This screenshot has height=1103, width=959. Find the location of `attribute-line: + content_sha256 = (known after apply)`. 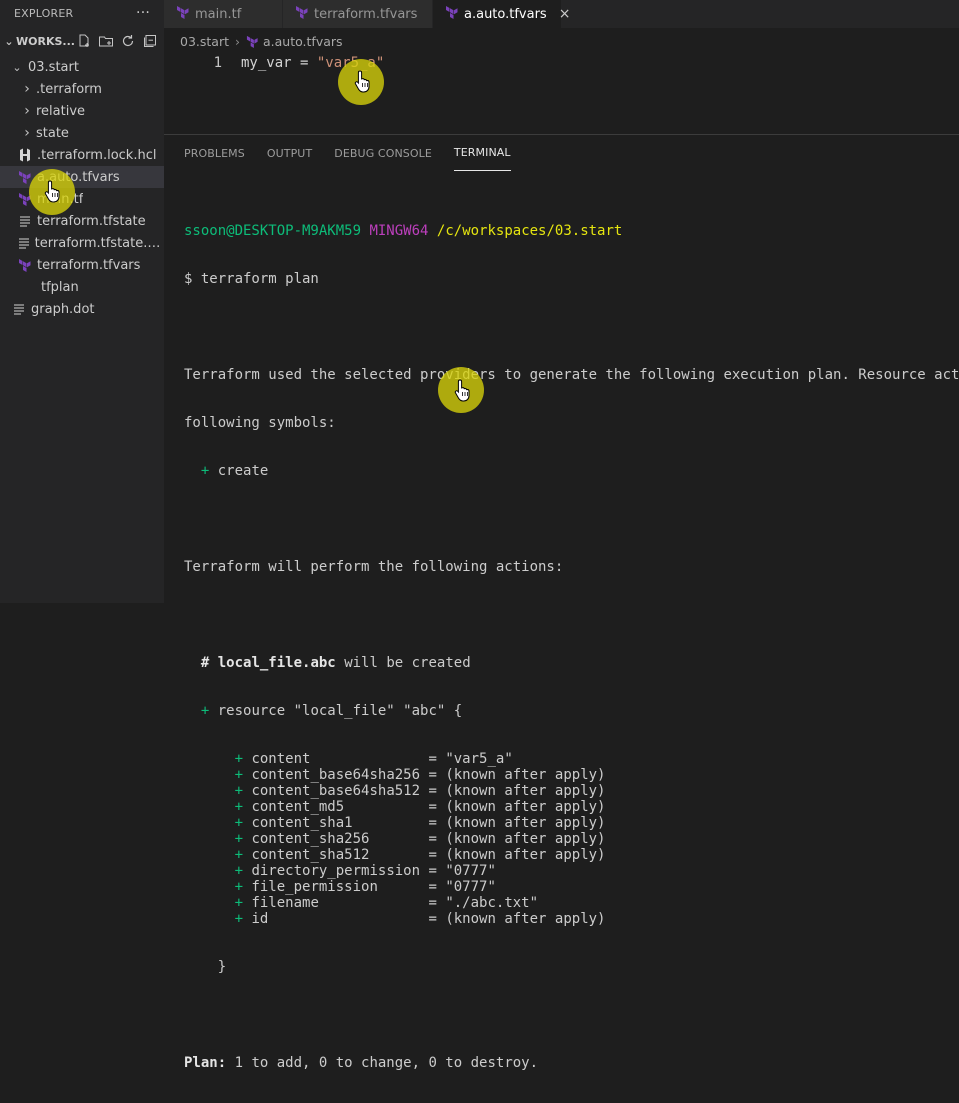

attribute-line: + content_sha256 = (known after apply) is located at coordinates (420, 839).